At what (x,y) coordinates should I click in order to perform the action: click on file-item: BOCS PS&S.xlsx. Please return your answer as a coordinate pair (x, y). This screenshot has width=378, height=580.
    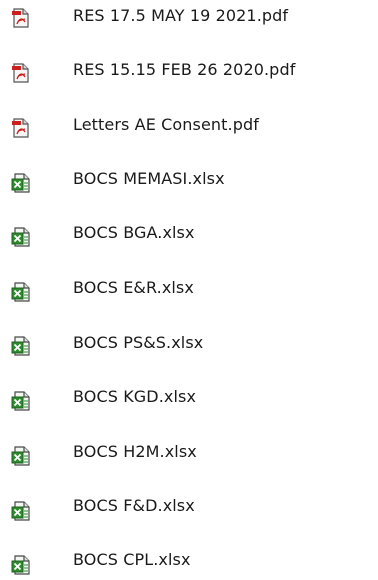
    Looking at the image, I should click on (189, 343).